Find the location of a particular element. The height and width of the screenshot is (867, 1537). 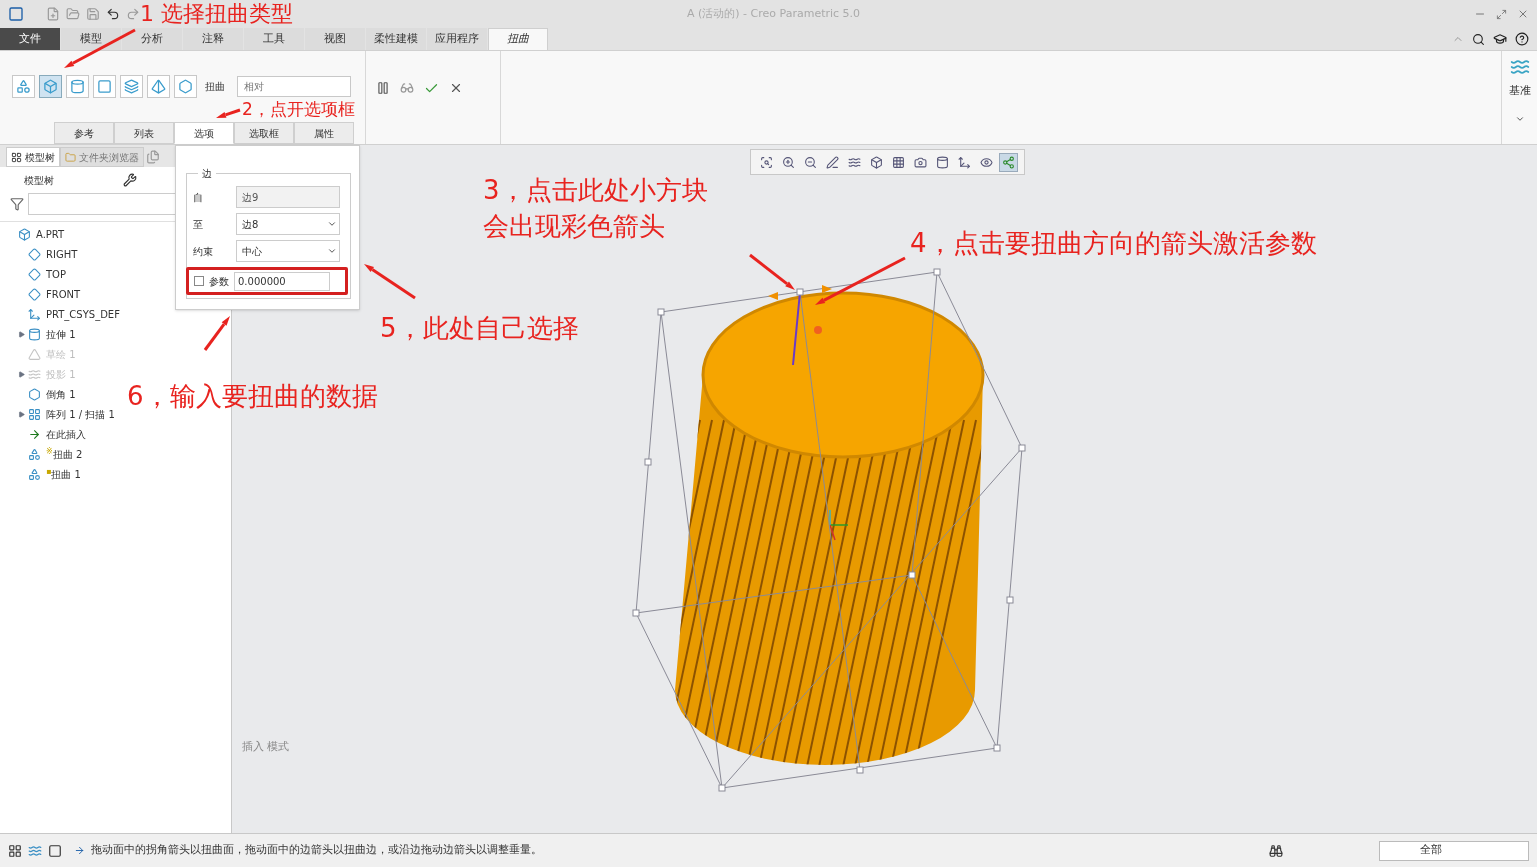

pointer-arrow is located at coordinates (390, 282).